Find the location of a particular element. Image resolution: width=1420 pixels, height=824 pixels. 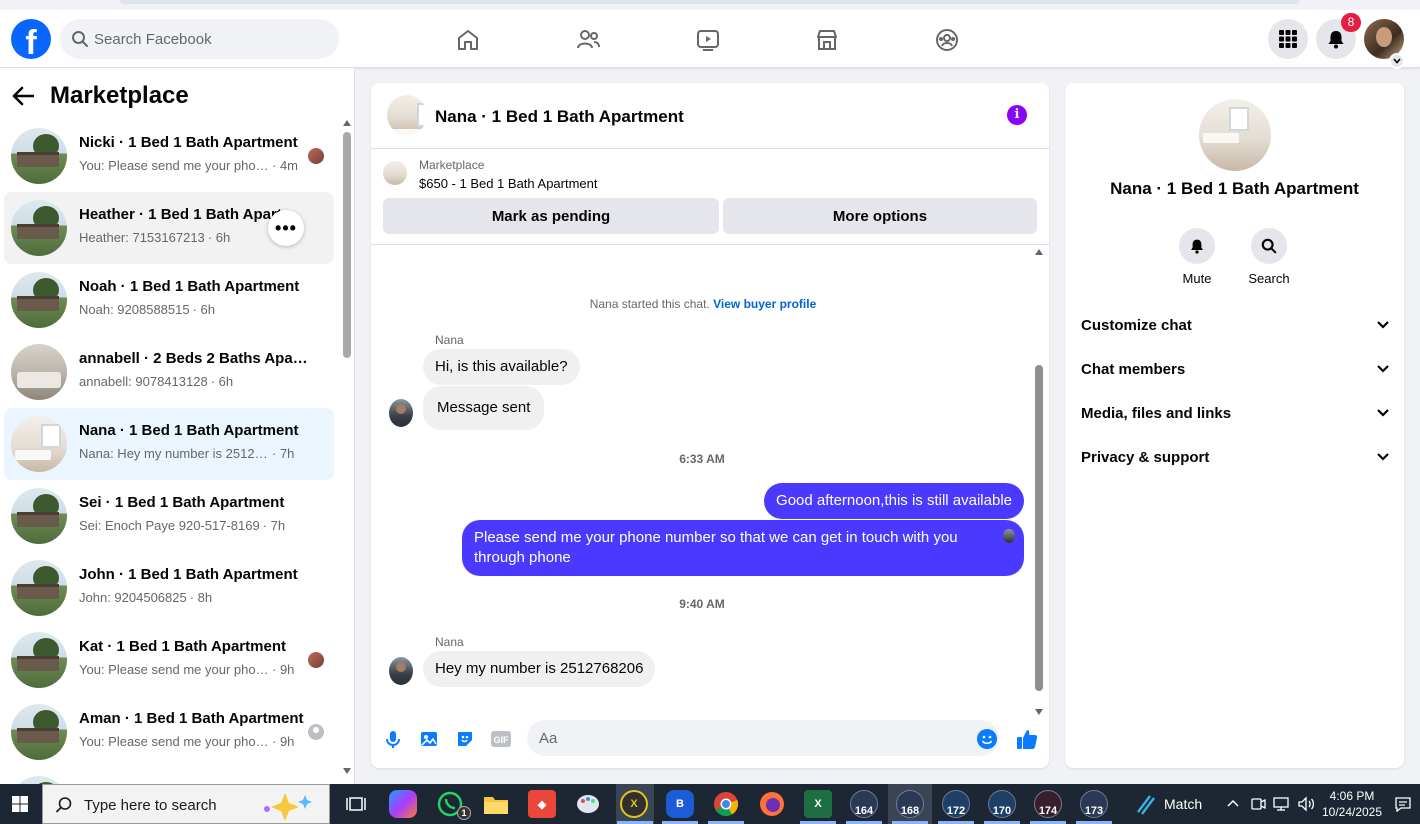

back-arrow-icon is located at coordinates (23, 96).